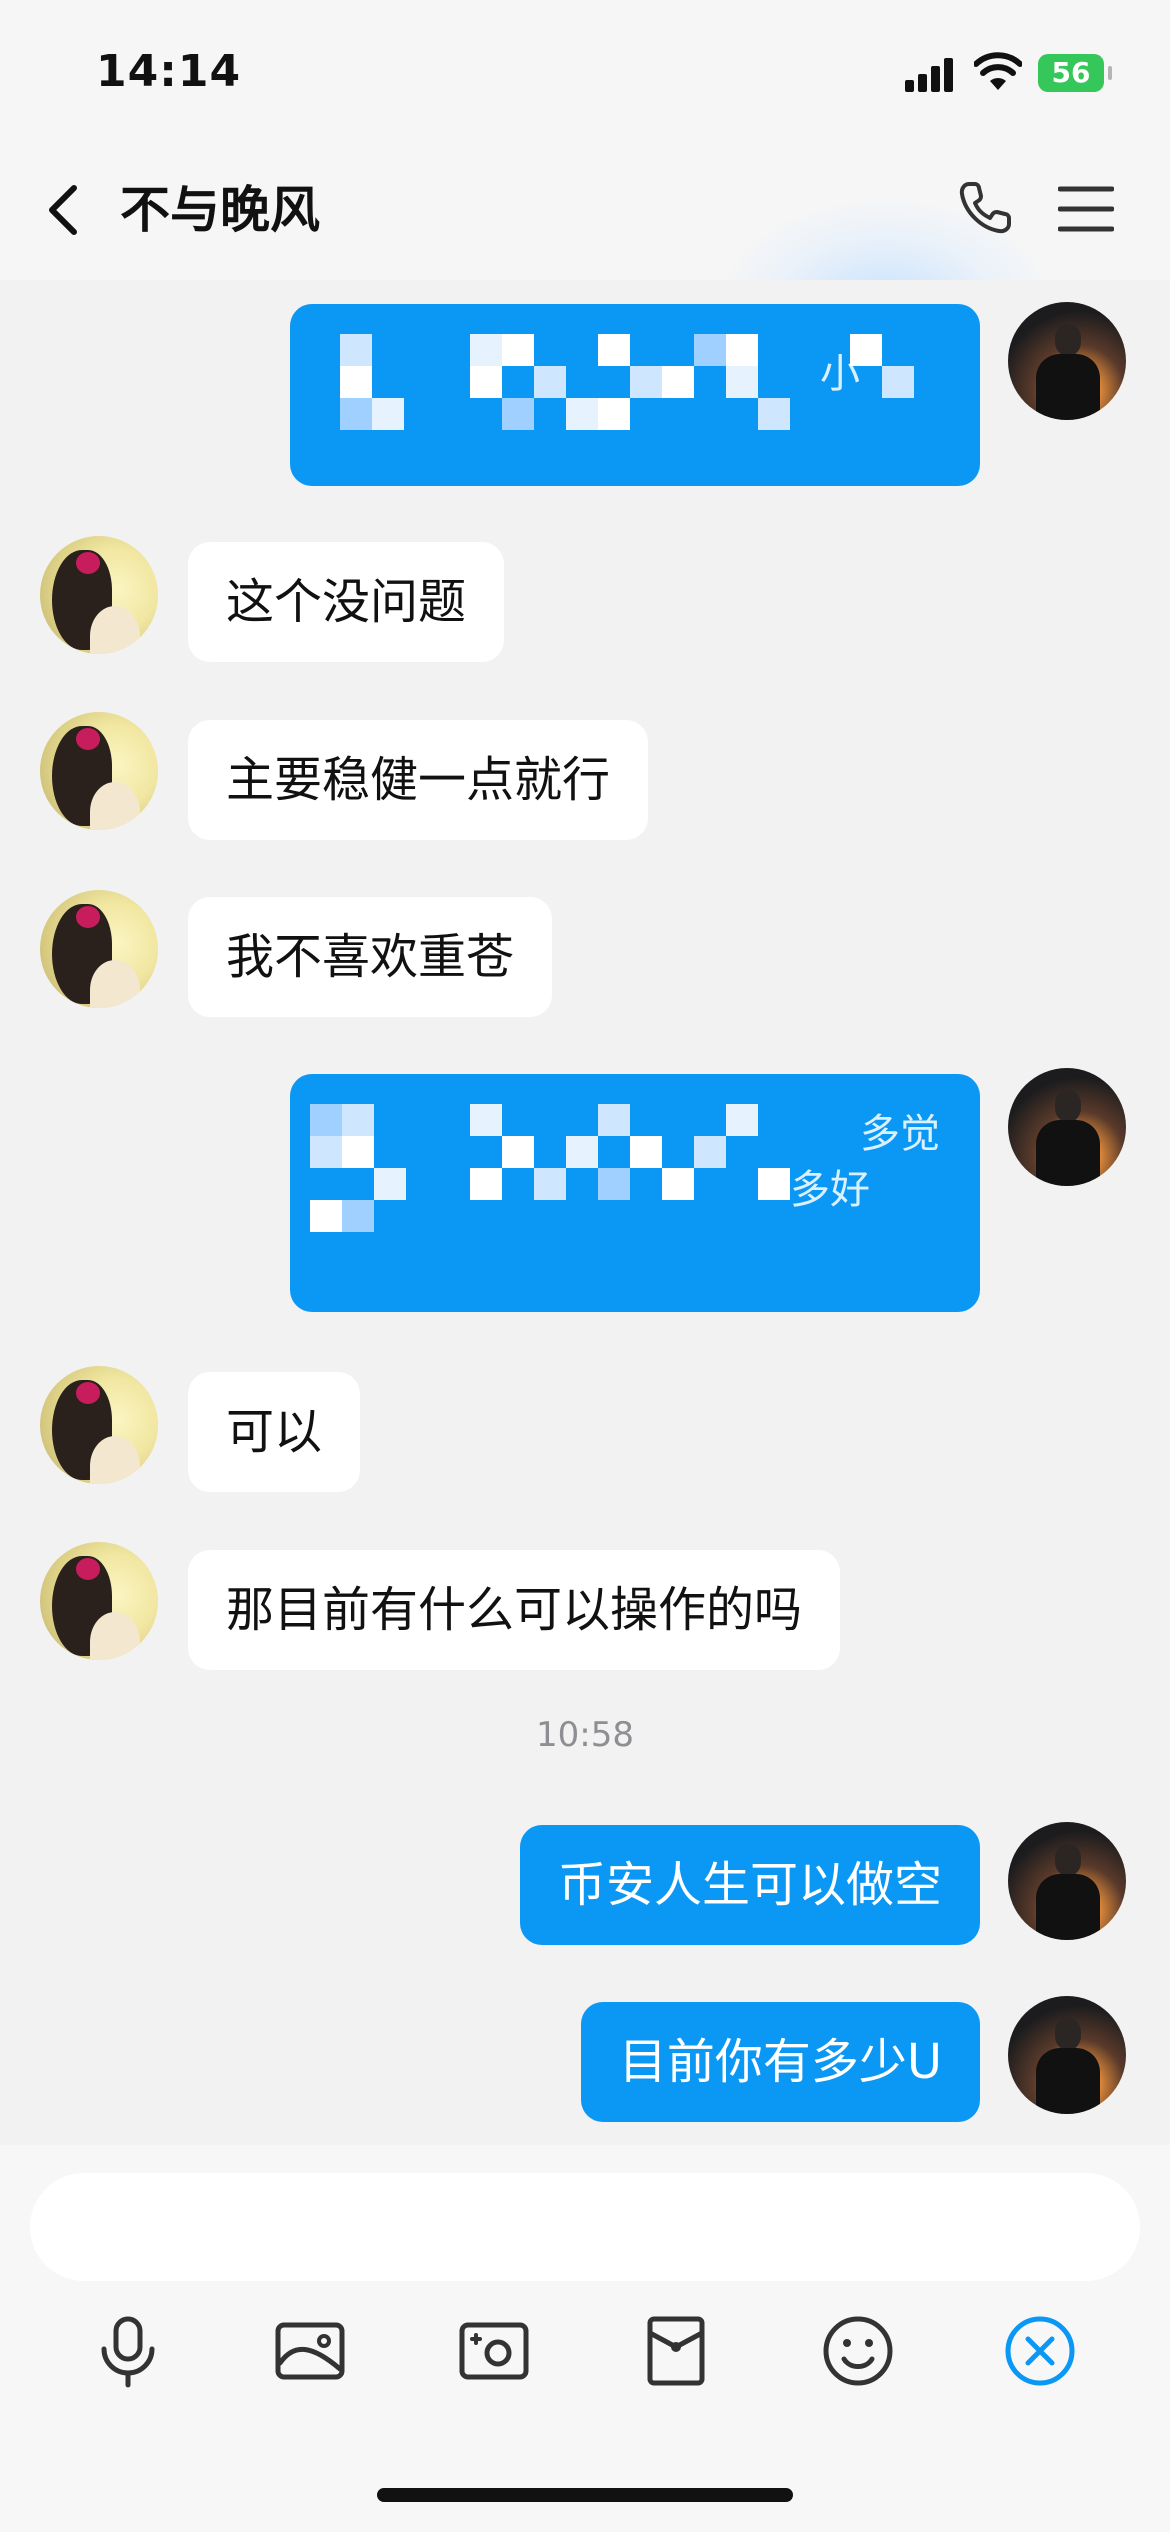 Image resolution: width=1170 pixels, height=2532 pixels. What do you see at coordinates (585, 2495) in the screenshot?
I see `home-indicator` at bounding box center [585, 2495].